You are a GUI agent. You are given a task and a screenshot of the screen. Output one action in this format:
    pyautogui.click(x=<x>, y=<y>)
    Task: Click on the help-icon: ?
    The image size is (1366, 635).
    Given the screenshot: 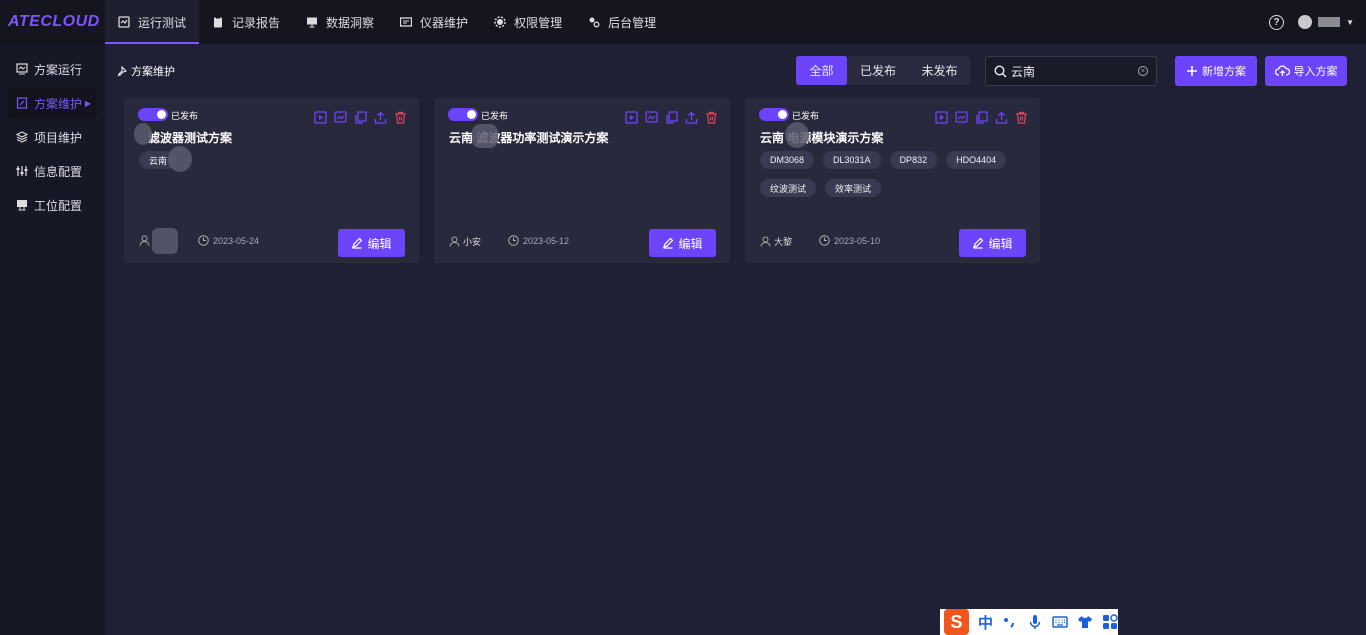 What is the action you would take?
    pyautogui.click(x=1277, y=22)
    